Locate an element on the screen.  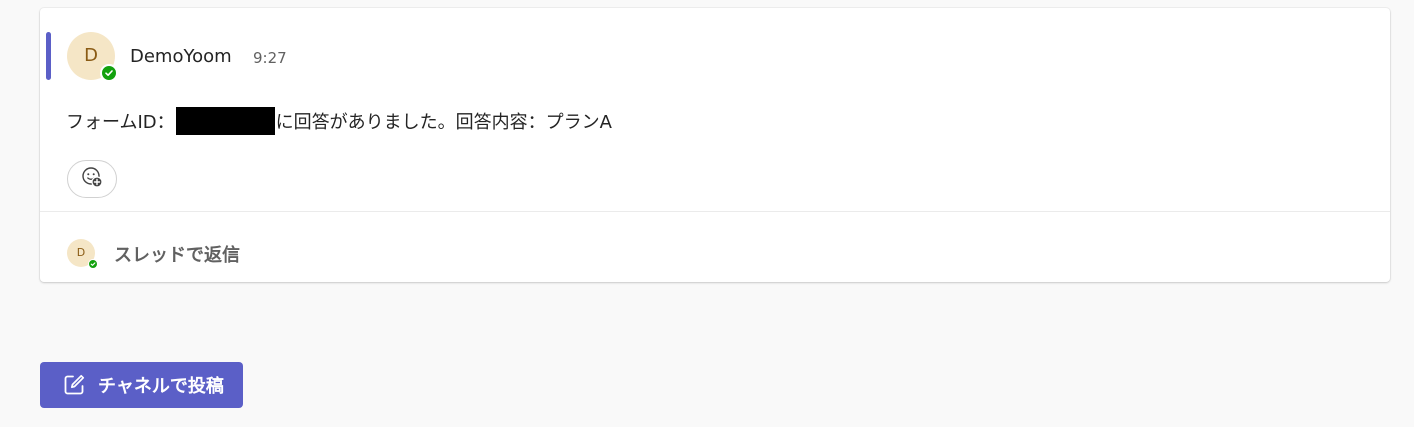
post-in-channel-label: チャネルで投稿 is located at coordinates (161, 386).